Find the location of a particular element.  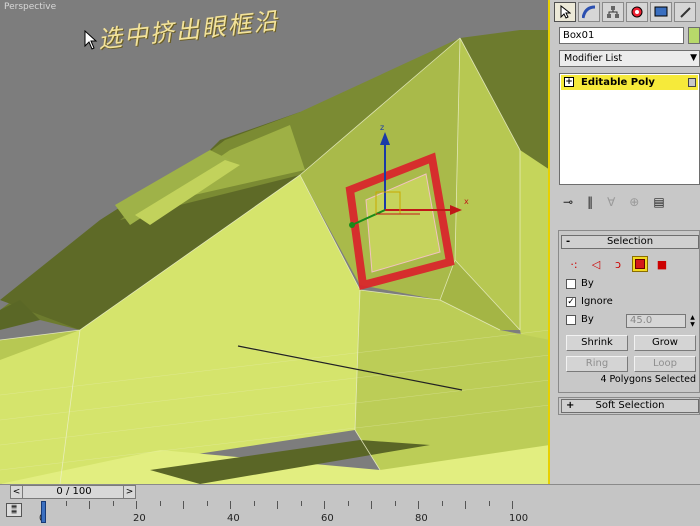

subobject-mode-bar: ·: ◁ ↄ ■ is located at coordinates (618, 264).